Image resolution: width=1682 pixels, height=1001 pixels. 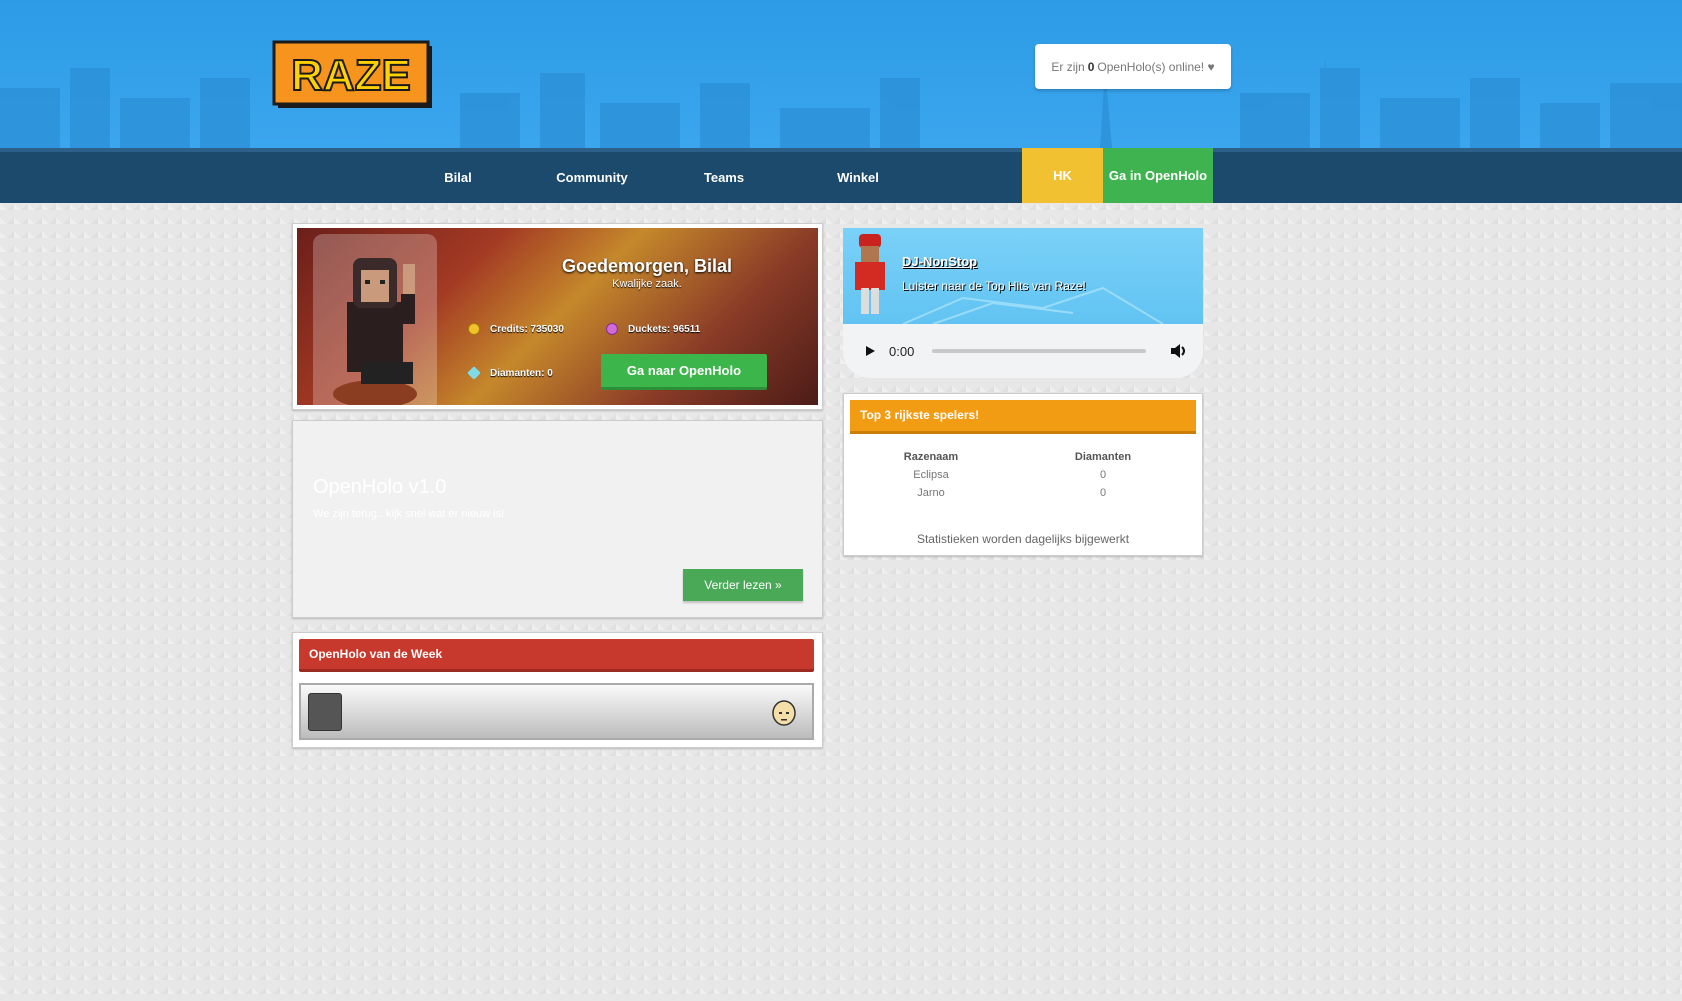 I want to click on player-name: Eclipsa, so click(x=931, y=475).